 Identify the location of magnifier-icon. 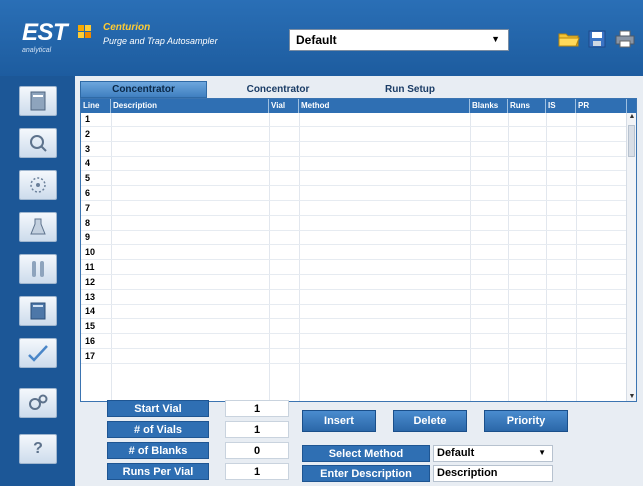
(38, 143).